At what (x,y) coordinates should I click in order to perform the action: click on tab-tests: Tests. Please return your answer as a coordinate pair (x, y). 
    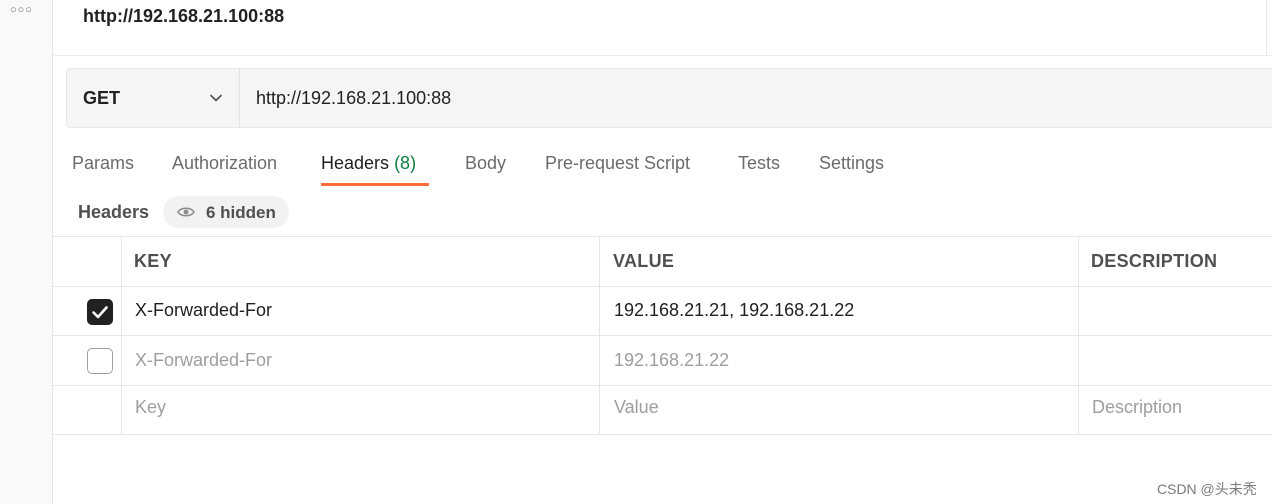
    Looking at the image, I should click on (759, 163).